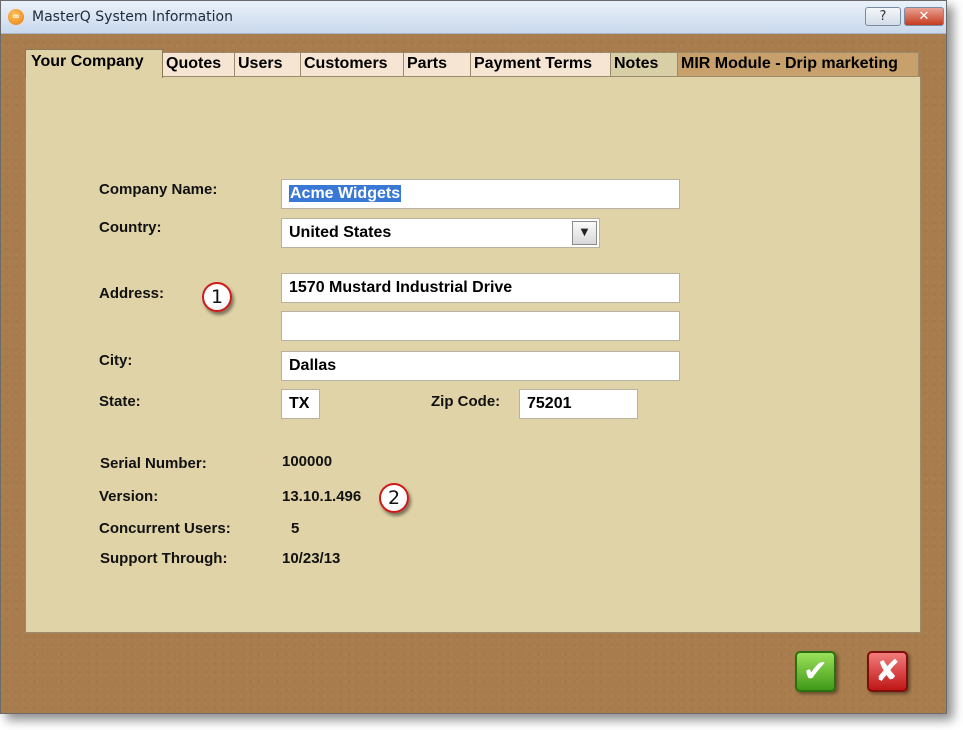 This screenshot has height=730, width=963. I want to click on app-logo-icon: ∞, so click(16, 17).